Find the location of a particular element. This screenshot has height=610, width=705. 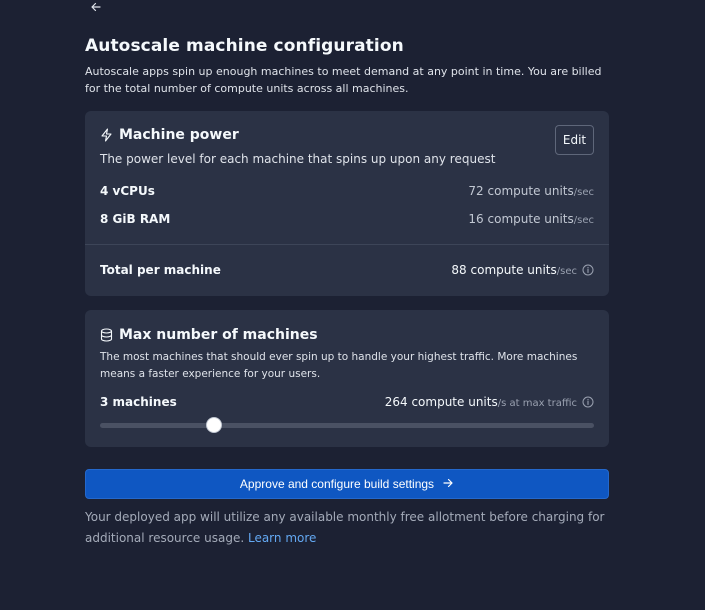

page-title: Autoscale machine configuration is located at coordinates (244, 46).